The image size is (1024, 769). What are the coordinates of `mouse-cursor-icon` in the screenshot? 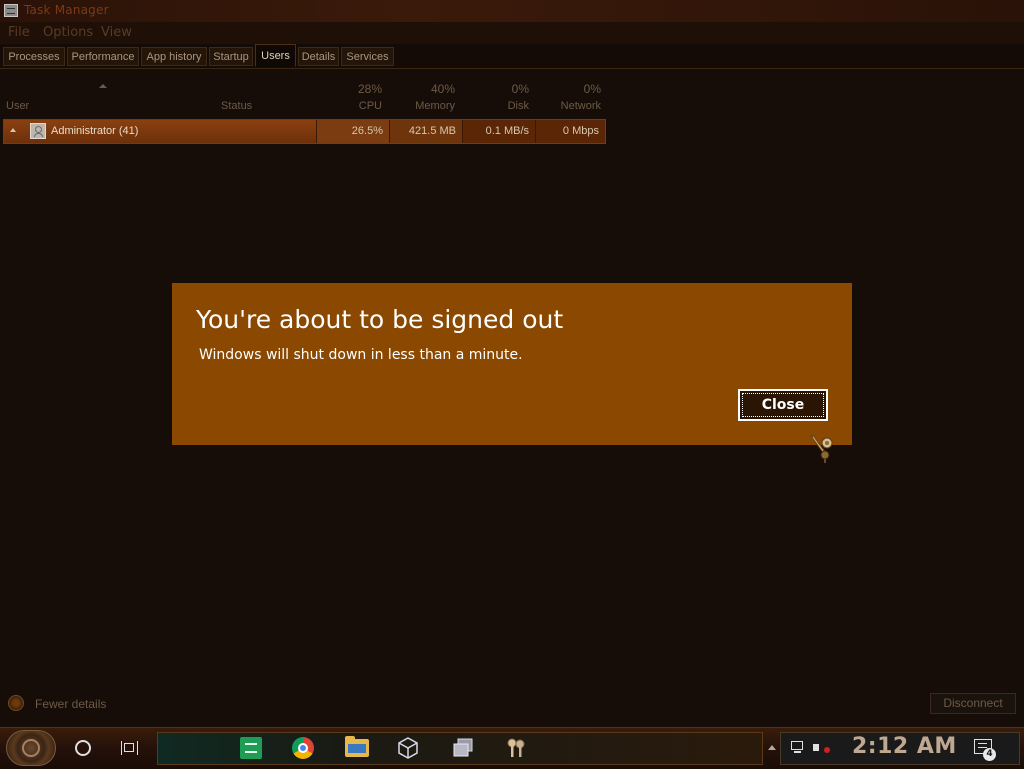 It's located at (821, 448).